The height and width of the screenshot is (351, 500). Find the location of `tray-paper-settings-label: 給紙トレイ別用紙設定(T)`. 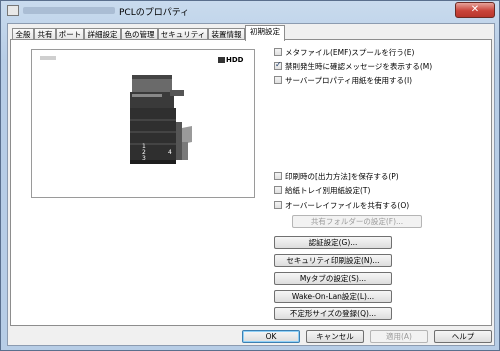

tray-paper-settings-label: 給紙トレイ別用紙設定(T) is located at coordinates (328, 190).